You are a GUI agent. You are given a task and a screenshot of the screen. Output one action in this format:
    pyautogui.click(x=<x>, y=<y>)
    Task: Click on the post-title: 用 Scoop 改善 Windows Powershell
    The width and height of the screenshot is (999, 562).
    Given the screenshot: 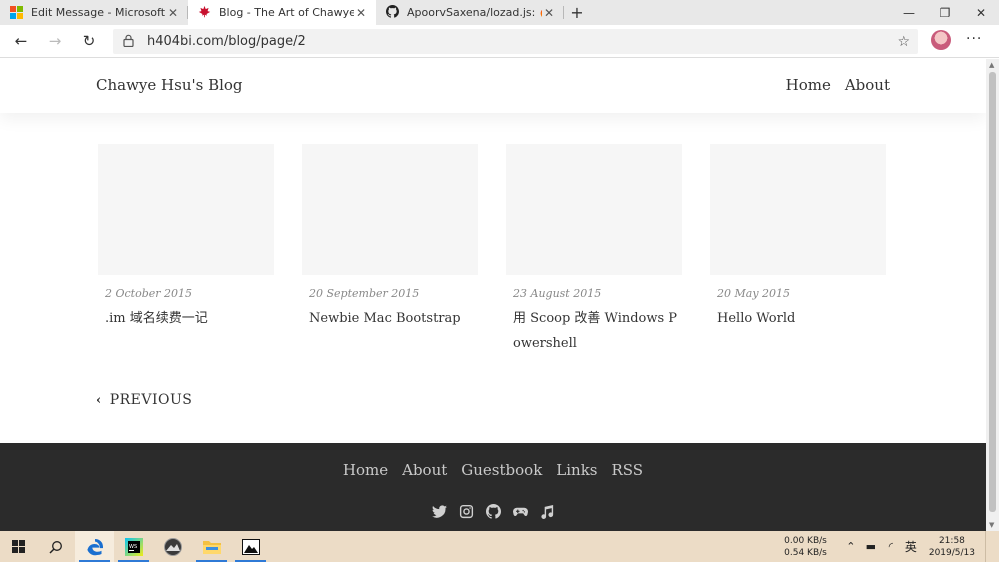 What is the action you would take?
    pyautogui.click(x=594, y=331)
    